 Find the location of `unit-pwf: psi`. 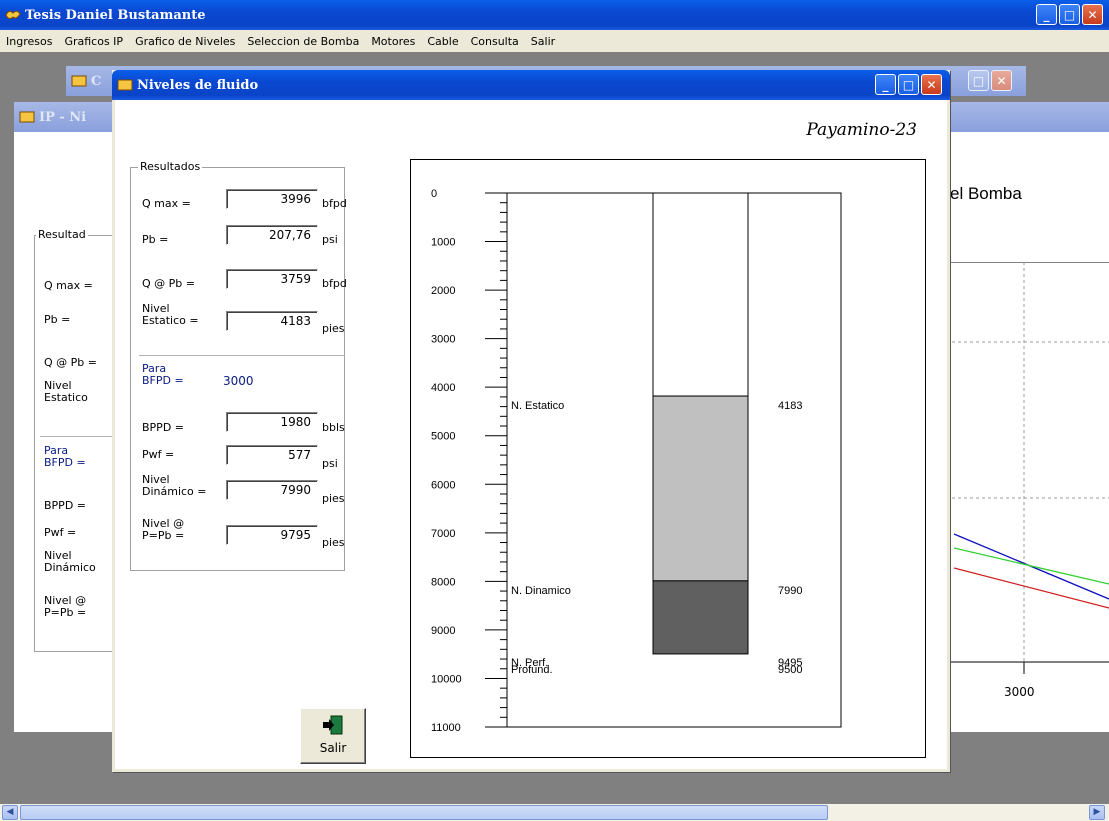

unit-pwf: psi is located at coordinates (330, 463).